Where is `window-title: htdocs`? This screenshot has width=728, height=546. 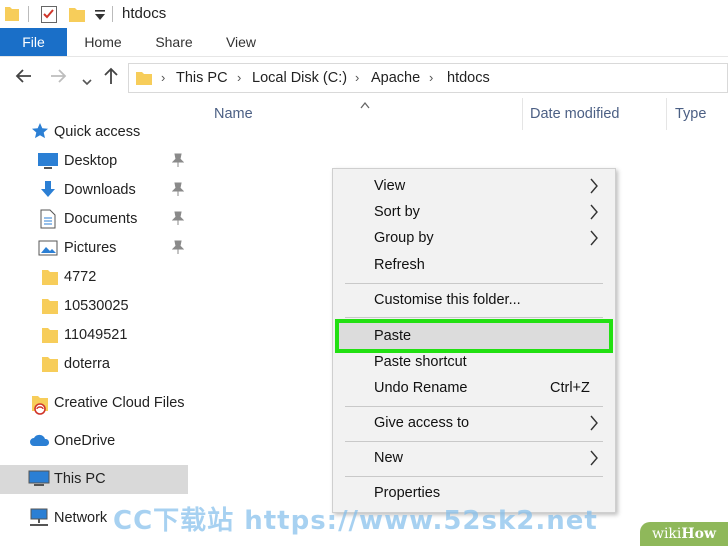 window-title: htdocs is located at coordinates (144, 13).